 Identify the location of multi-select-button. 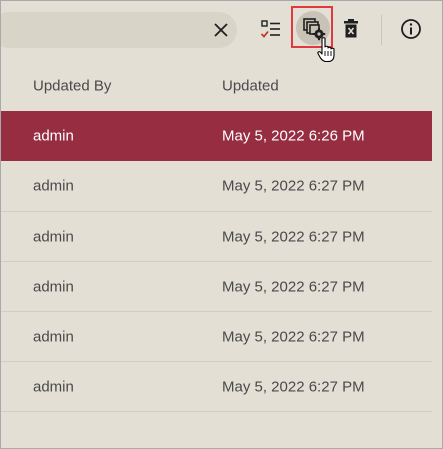
(271, 29).